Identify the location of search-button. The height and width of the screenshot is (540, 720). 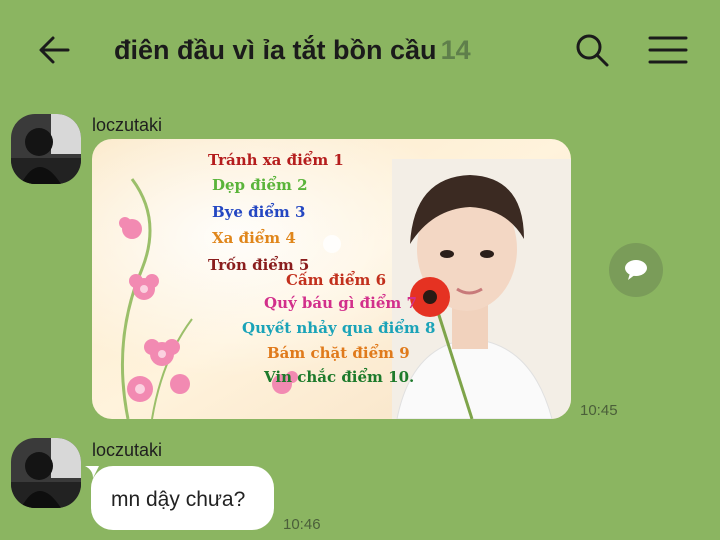
(592, 50).